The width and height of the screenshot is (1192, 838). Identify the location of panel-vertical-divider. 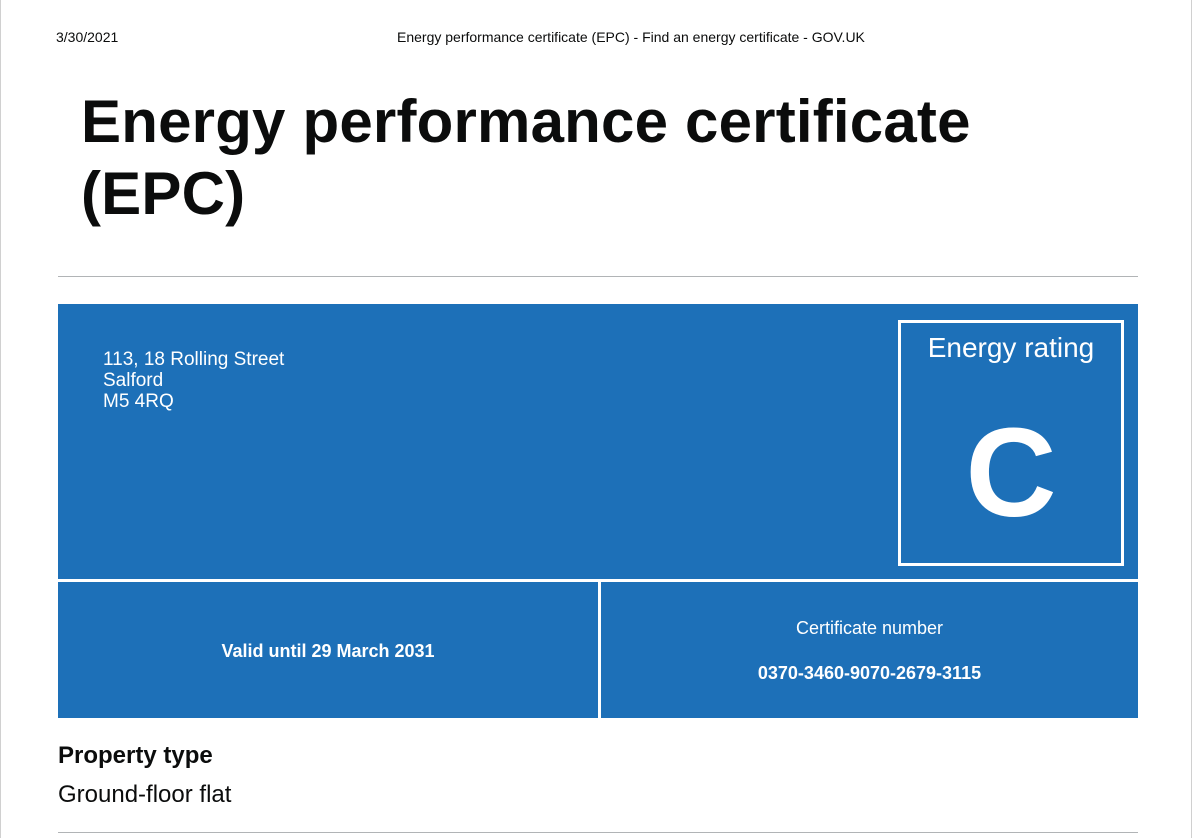
(599, 650).